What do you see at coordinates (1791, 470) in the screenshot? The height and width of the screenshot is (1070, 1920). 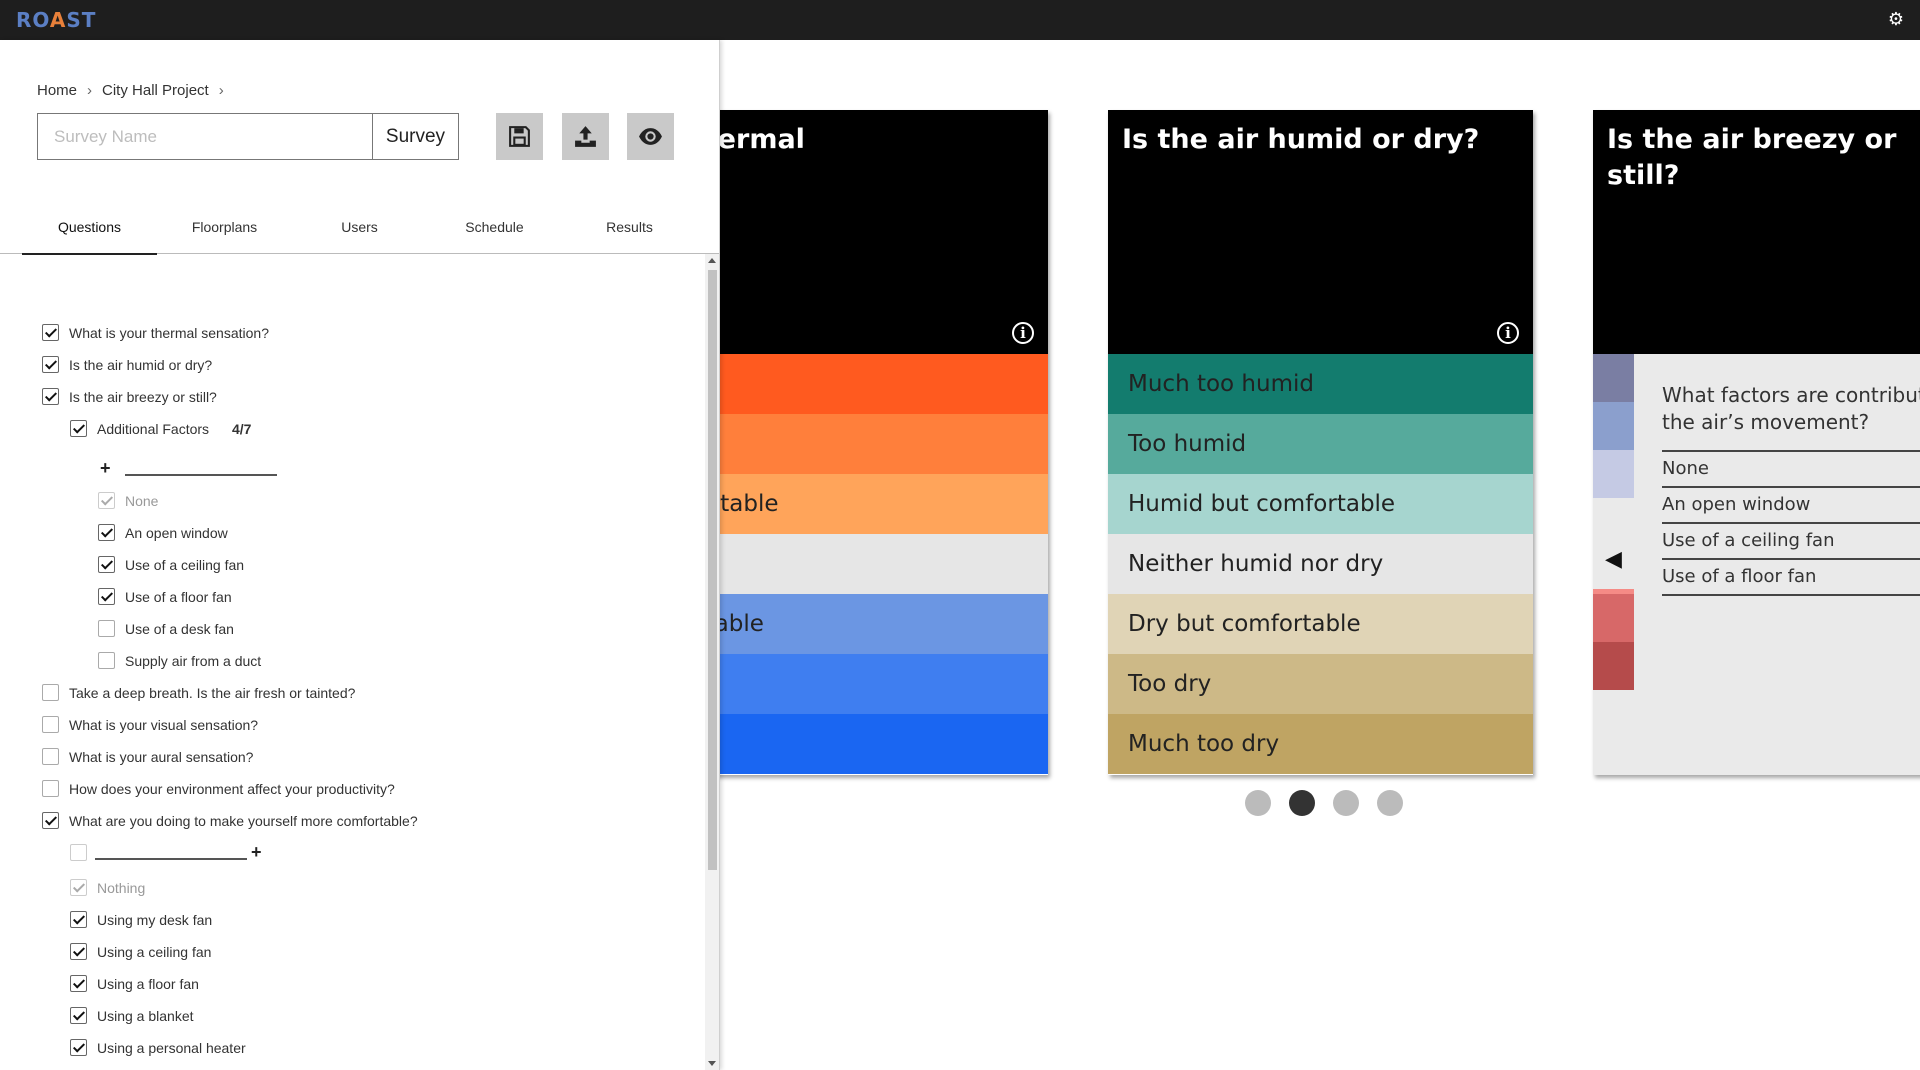 I see `followup-option: None` at bounding box center [1791, 470].